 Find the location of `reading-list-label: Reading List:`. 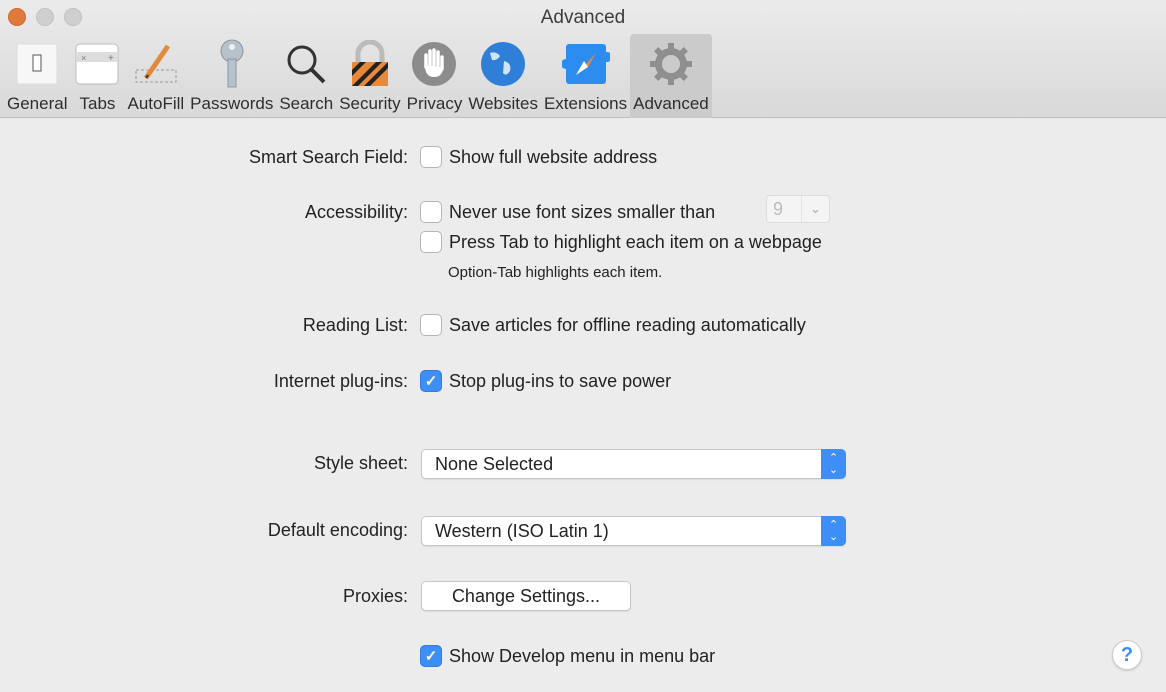

reading-list-label: Reading List: is located at coordinates (355, 325).